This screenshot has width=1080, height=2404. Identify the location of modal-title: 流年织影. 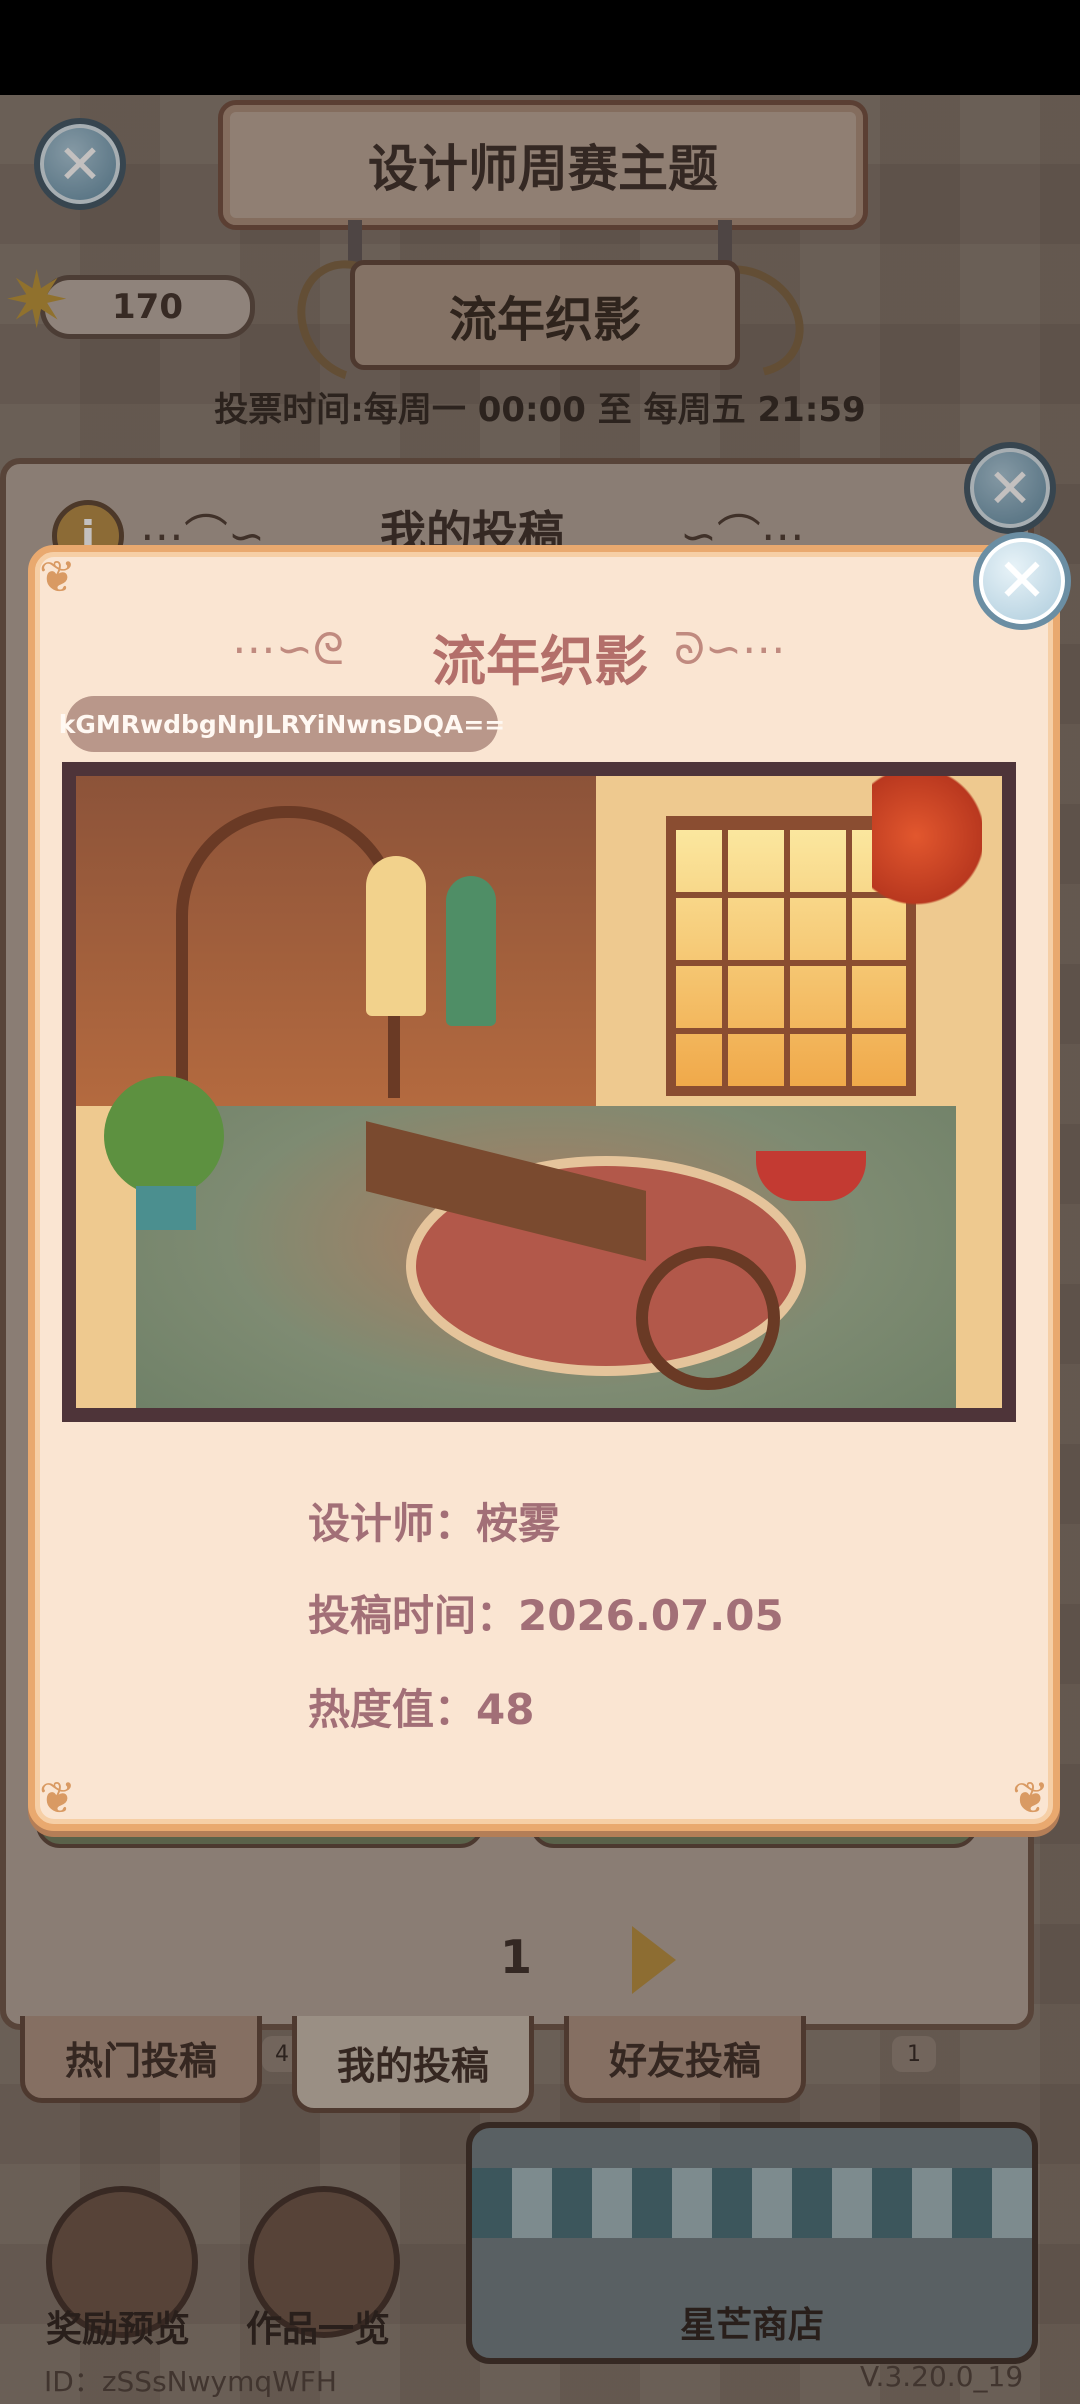
(540, 661).